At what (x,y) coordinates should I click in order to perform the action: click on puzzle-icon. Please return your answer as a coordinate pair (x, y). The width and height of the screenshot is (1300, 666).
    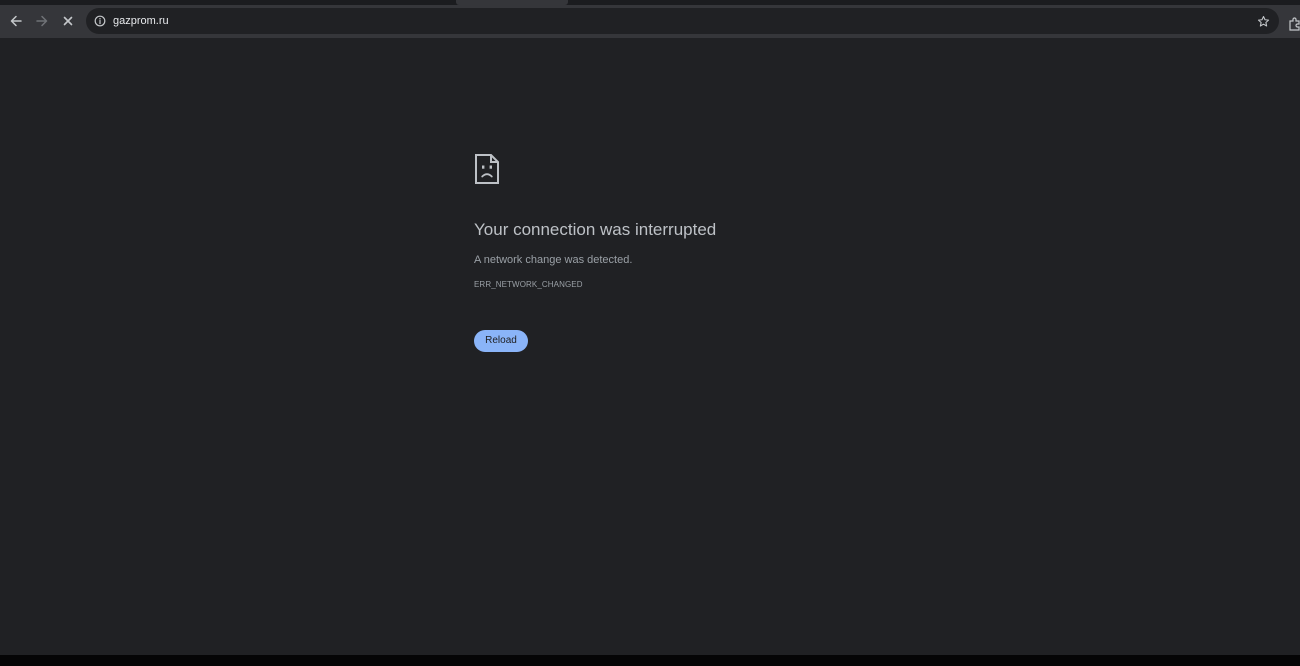
    Looking at the image, I should click on (1294, 24).